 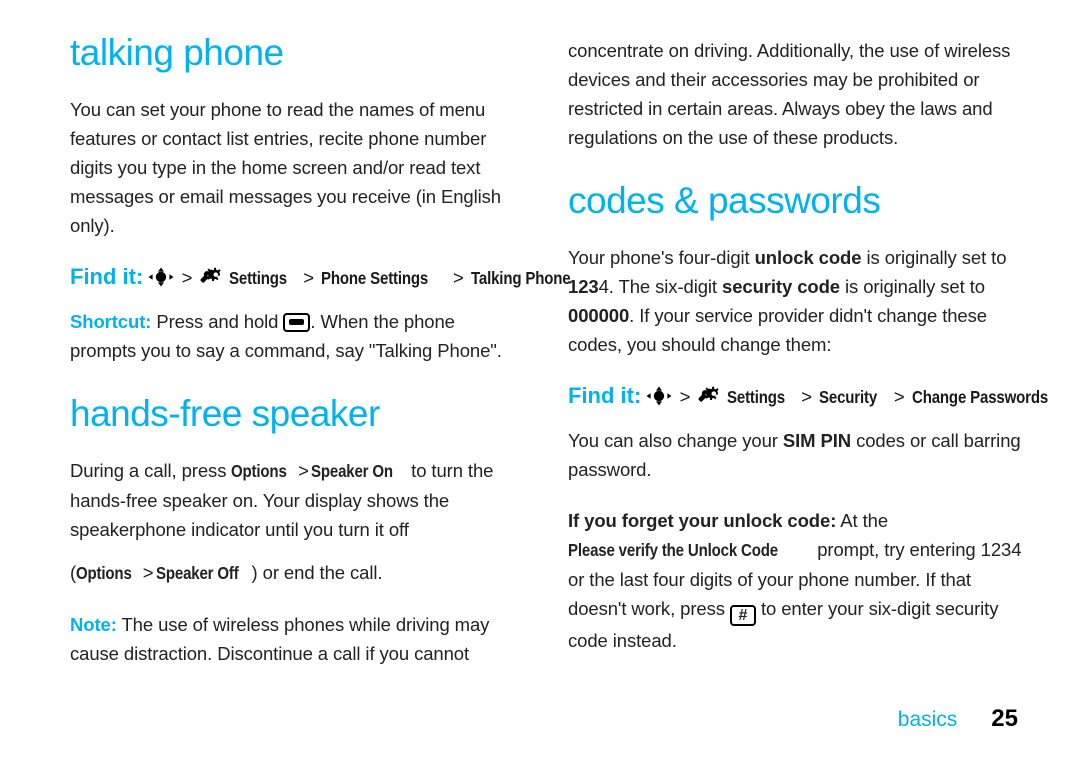 I want to click on find-it-label-2: Find it:, so click(x=605, y=395).